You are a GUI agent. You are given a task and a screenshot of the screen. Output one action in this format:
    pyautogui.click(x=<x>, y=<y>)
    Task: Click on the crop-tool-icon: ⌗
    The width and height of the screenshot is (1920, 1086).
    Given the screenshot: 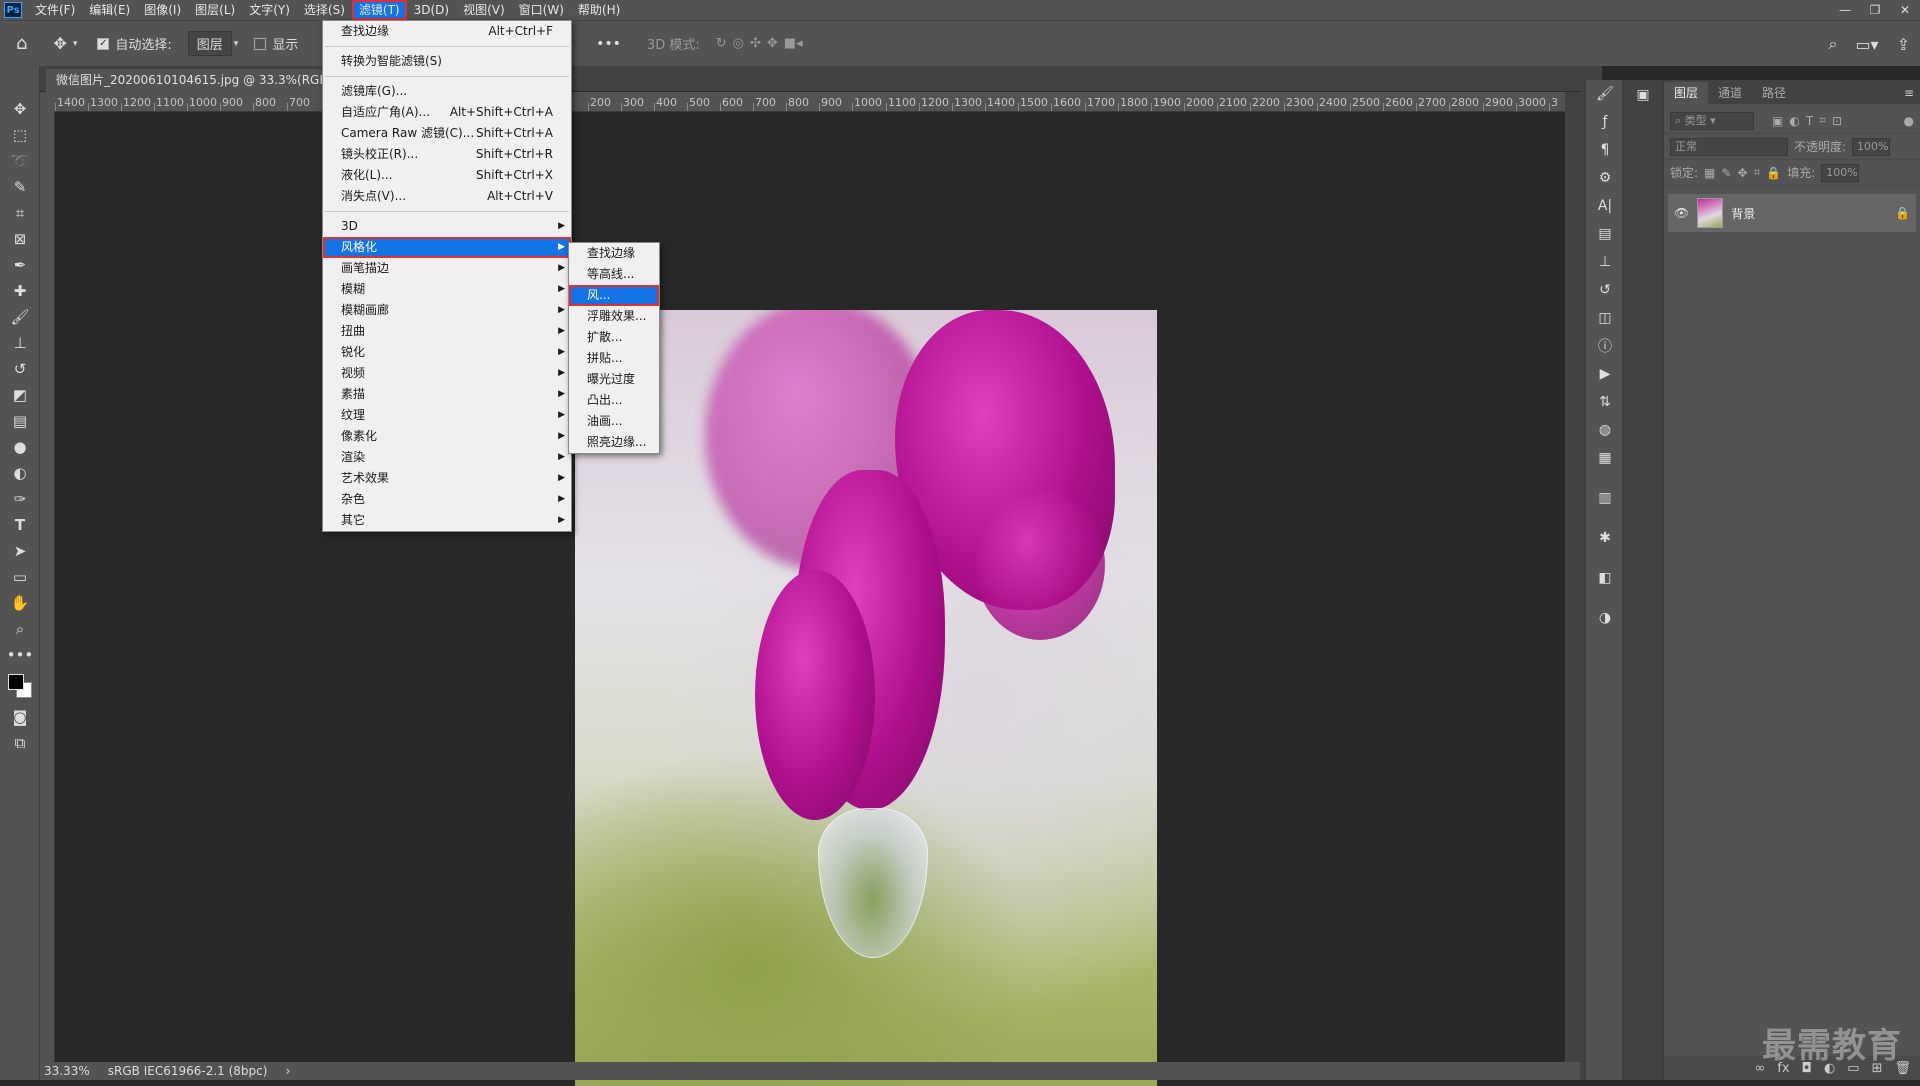 What is the action you would take?
    pyautogui.click(x=20, y=213)
    